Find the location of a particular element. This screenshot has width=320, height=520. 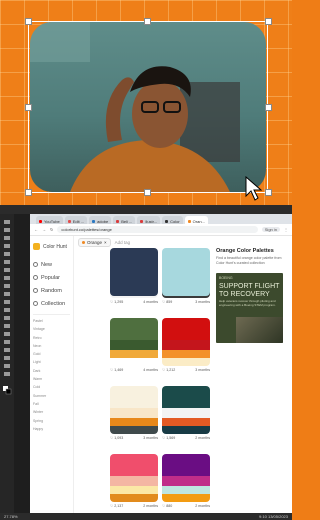

tag-link: Dark is located at coordinates (51, 373).